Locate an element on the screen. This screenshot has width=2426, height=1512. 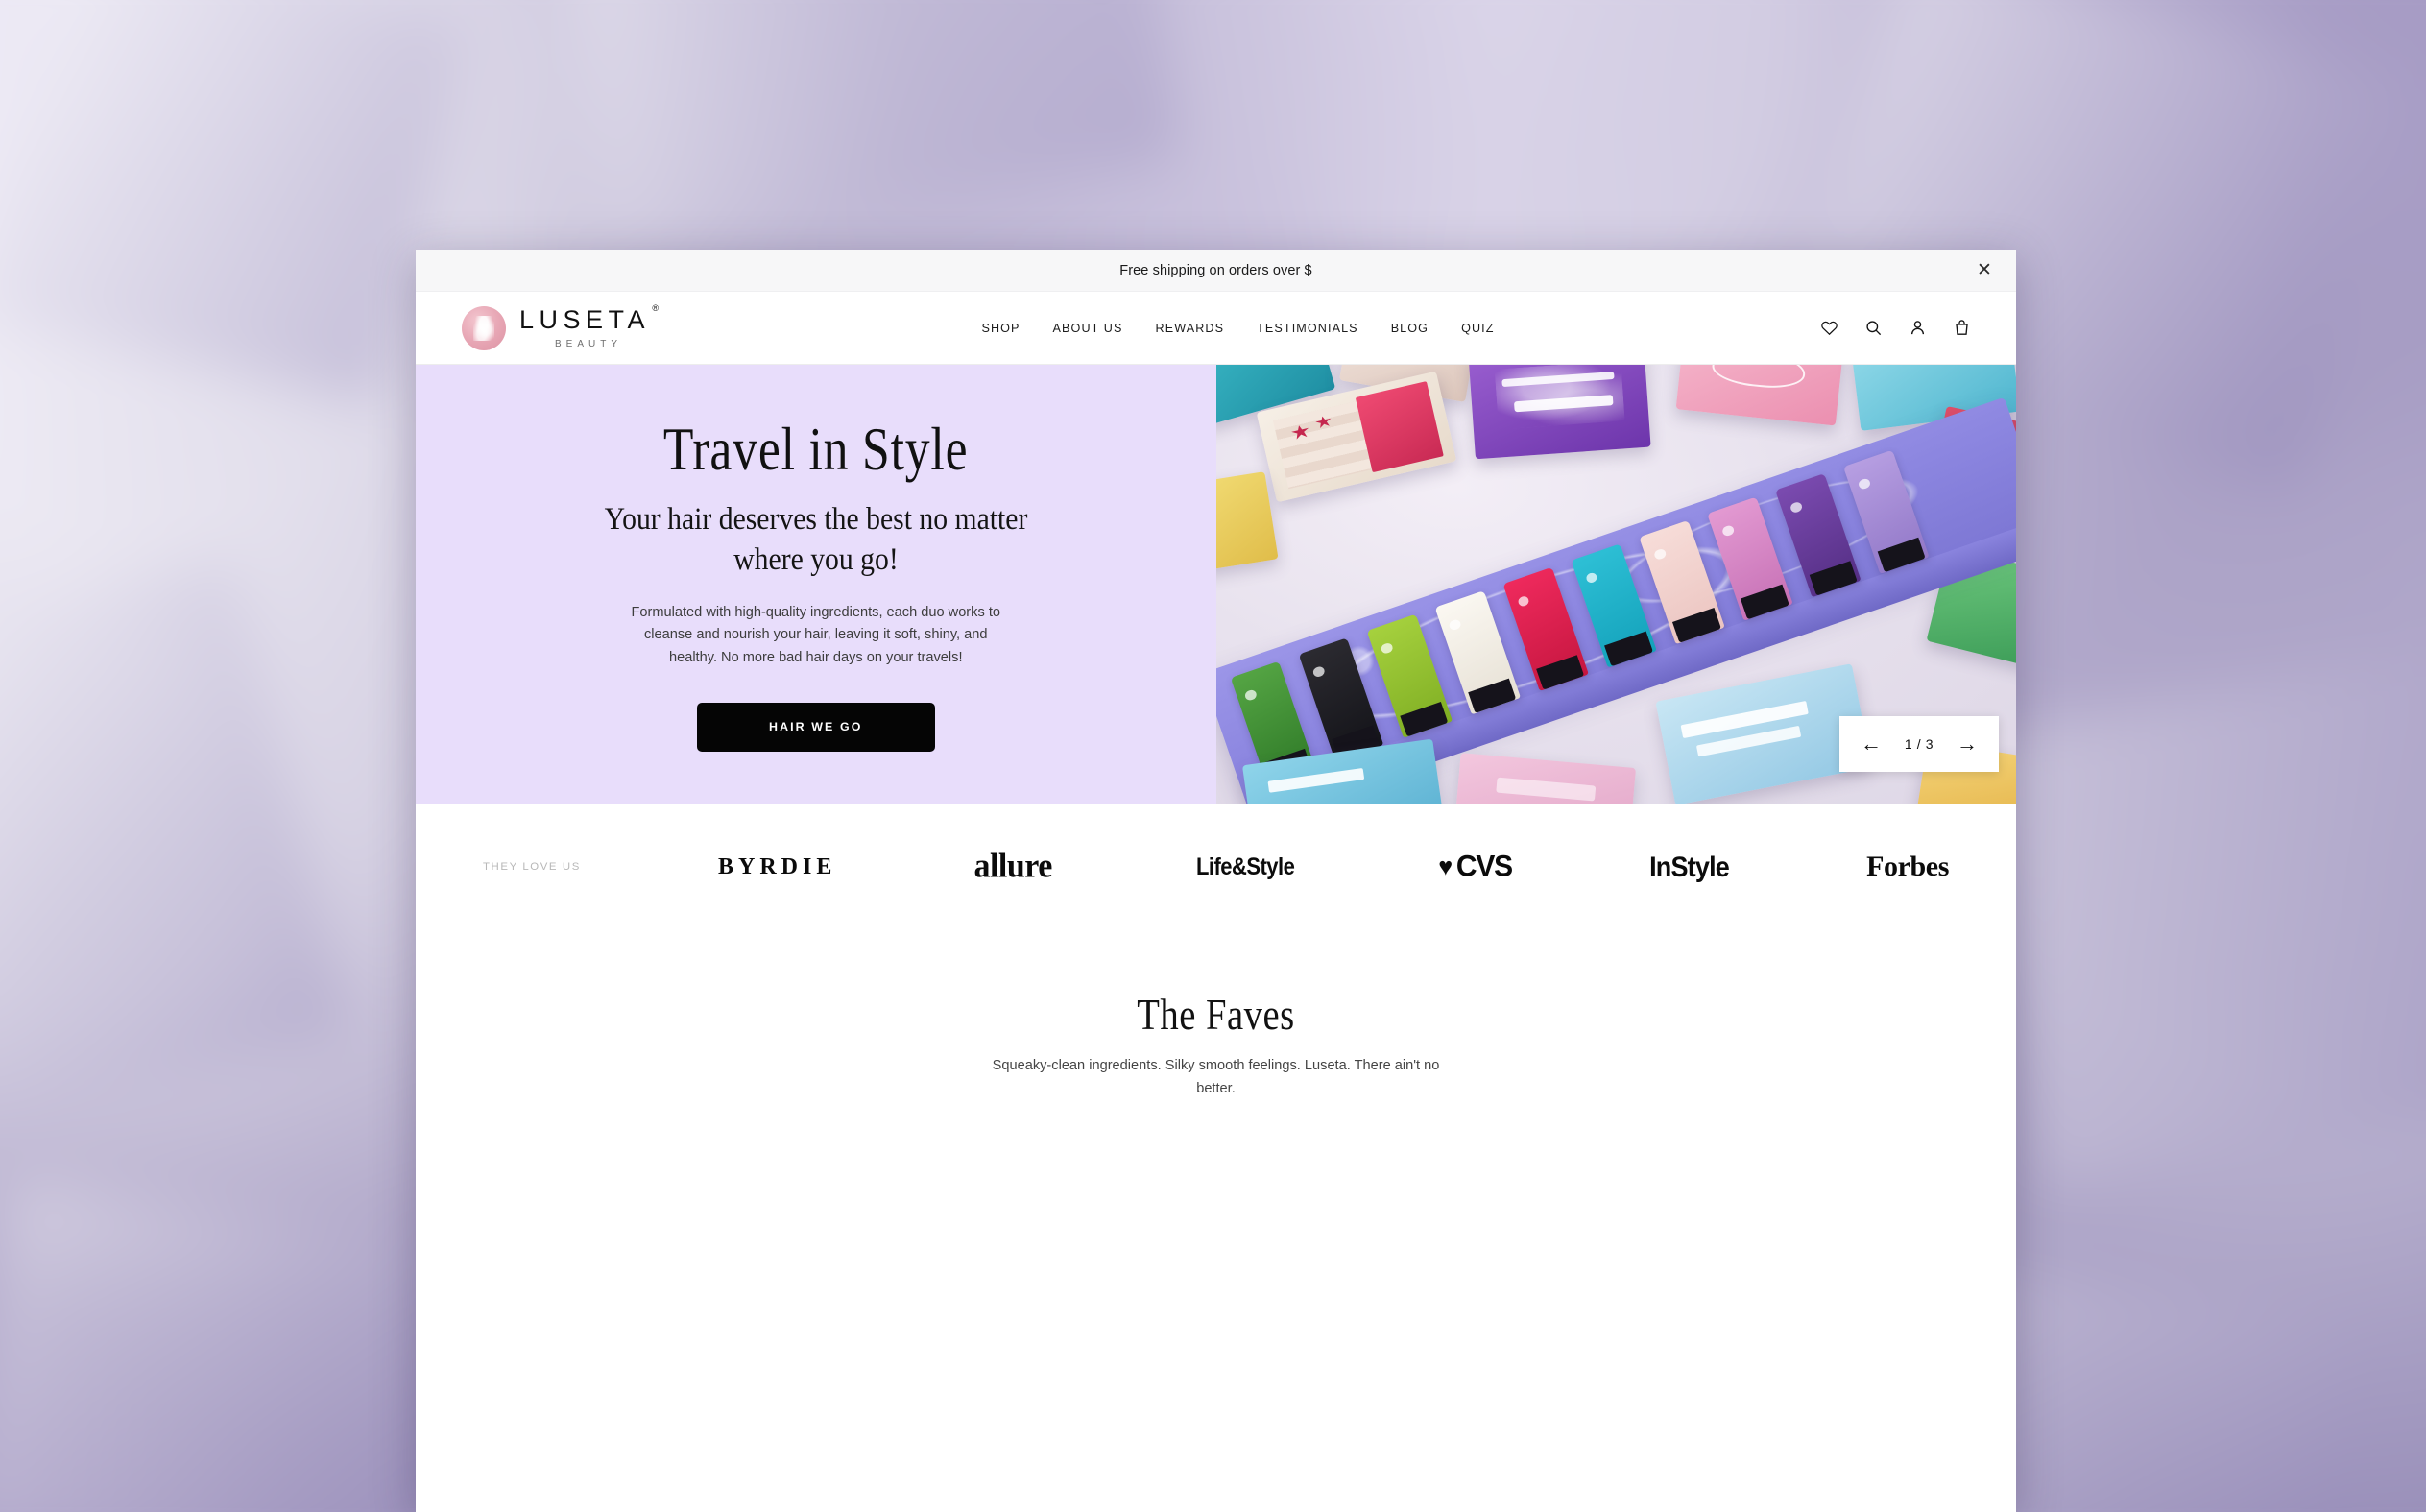
wishlist-heart-icon is located at coordinates (1828, 328).